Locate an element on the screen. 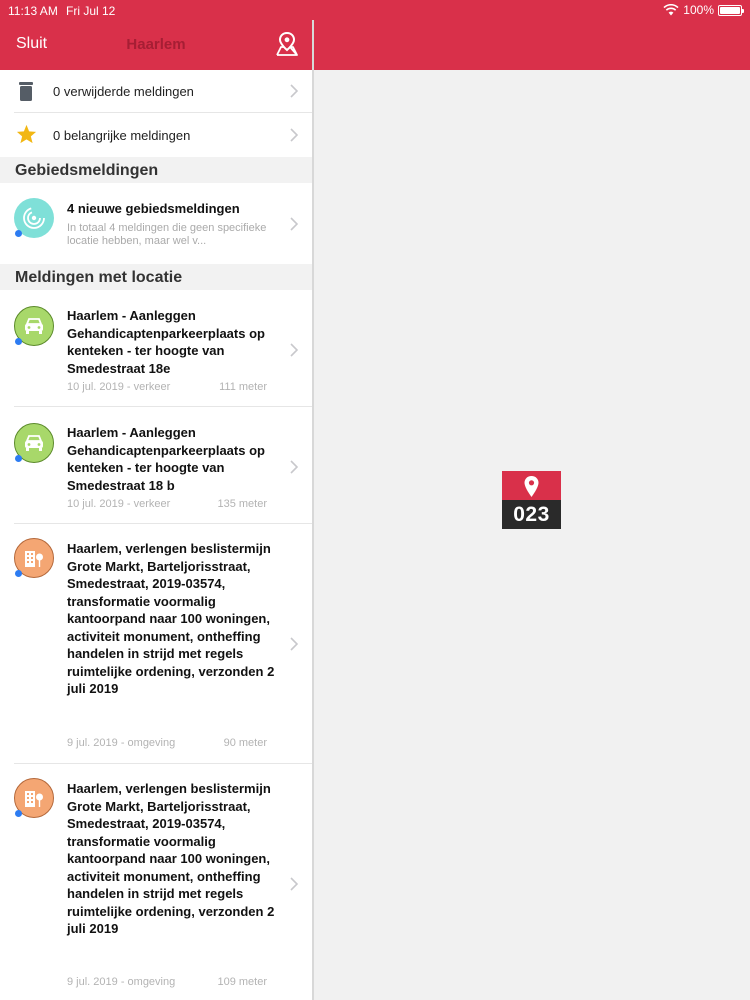 Image resolution: width=750 pixels, height=1000 pixels. battery-icon is located at coordinates (731, 10).